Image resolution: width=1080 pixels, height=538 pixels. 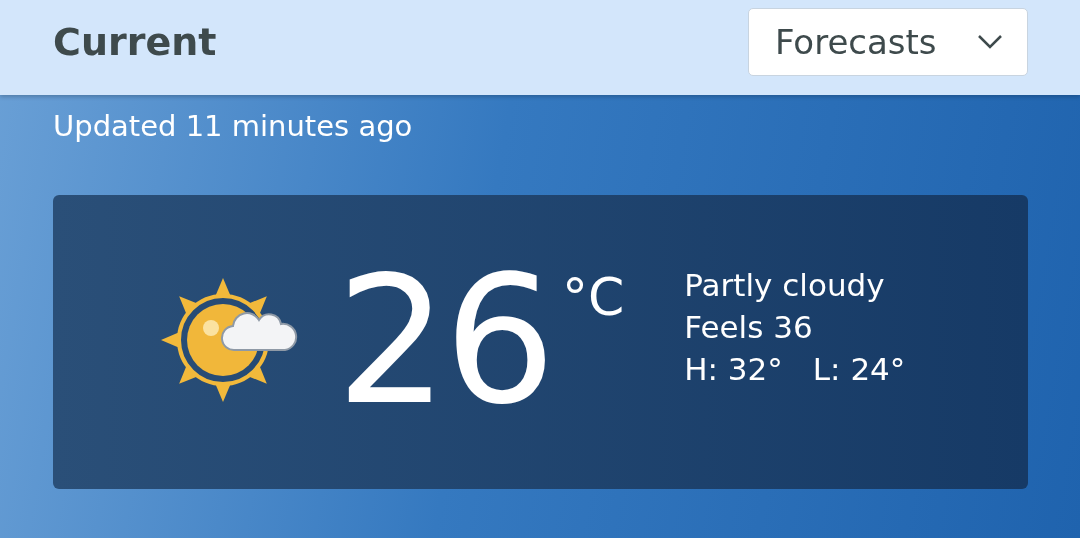 I want to click on condition-text: Partly cloudy, so click(x=785, y=285).